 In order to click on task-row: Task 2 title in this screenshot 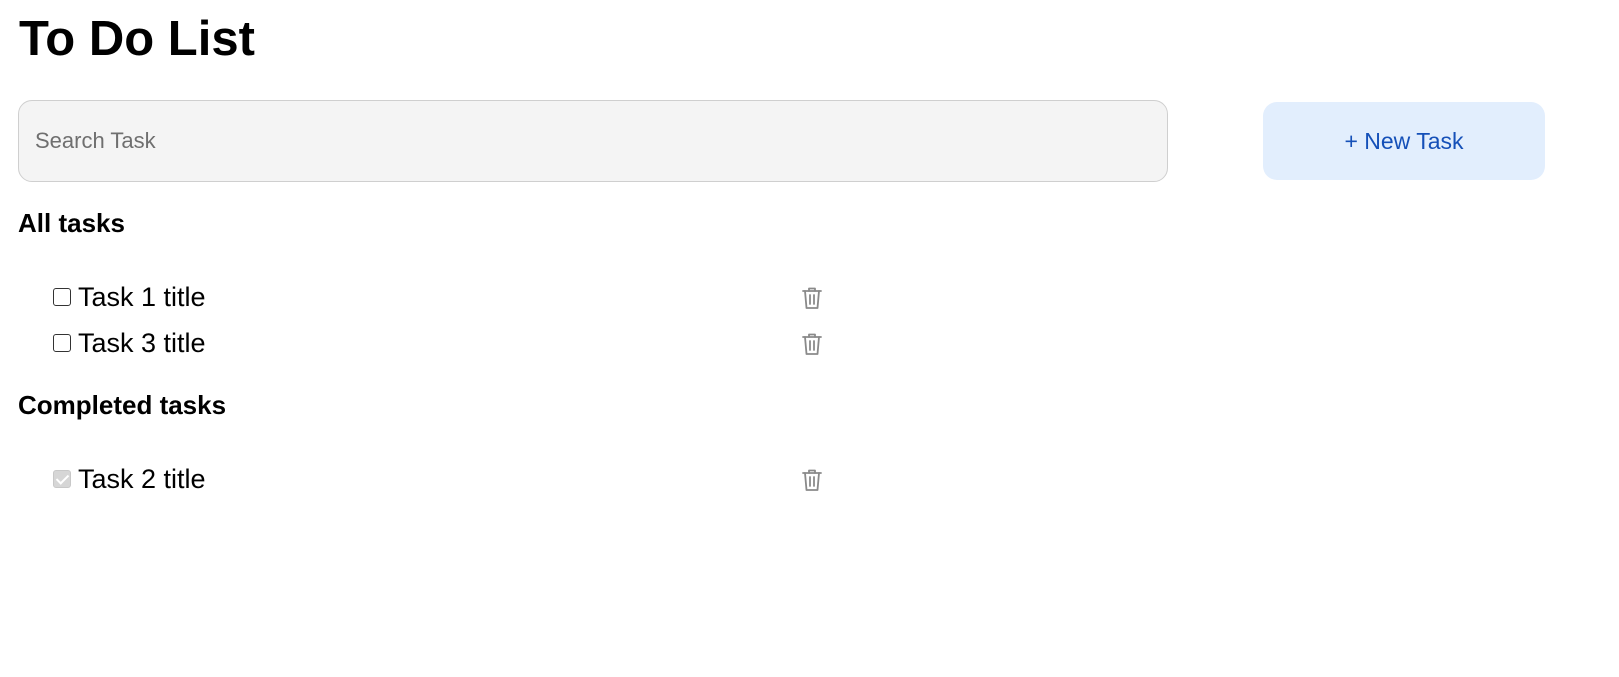, I will do `click(443, 481)`.